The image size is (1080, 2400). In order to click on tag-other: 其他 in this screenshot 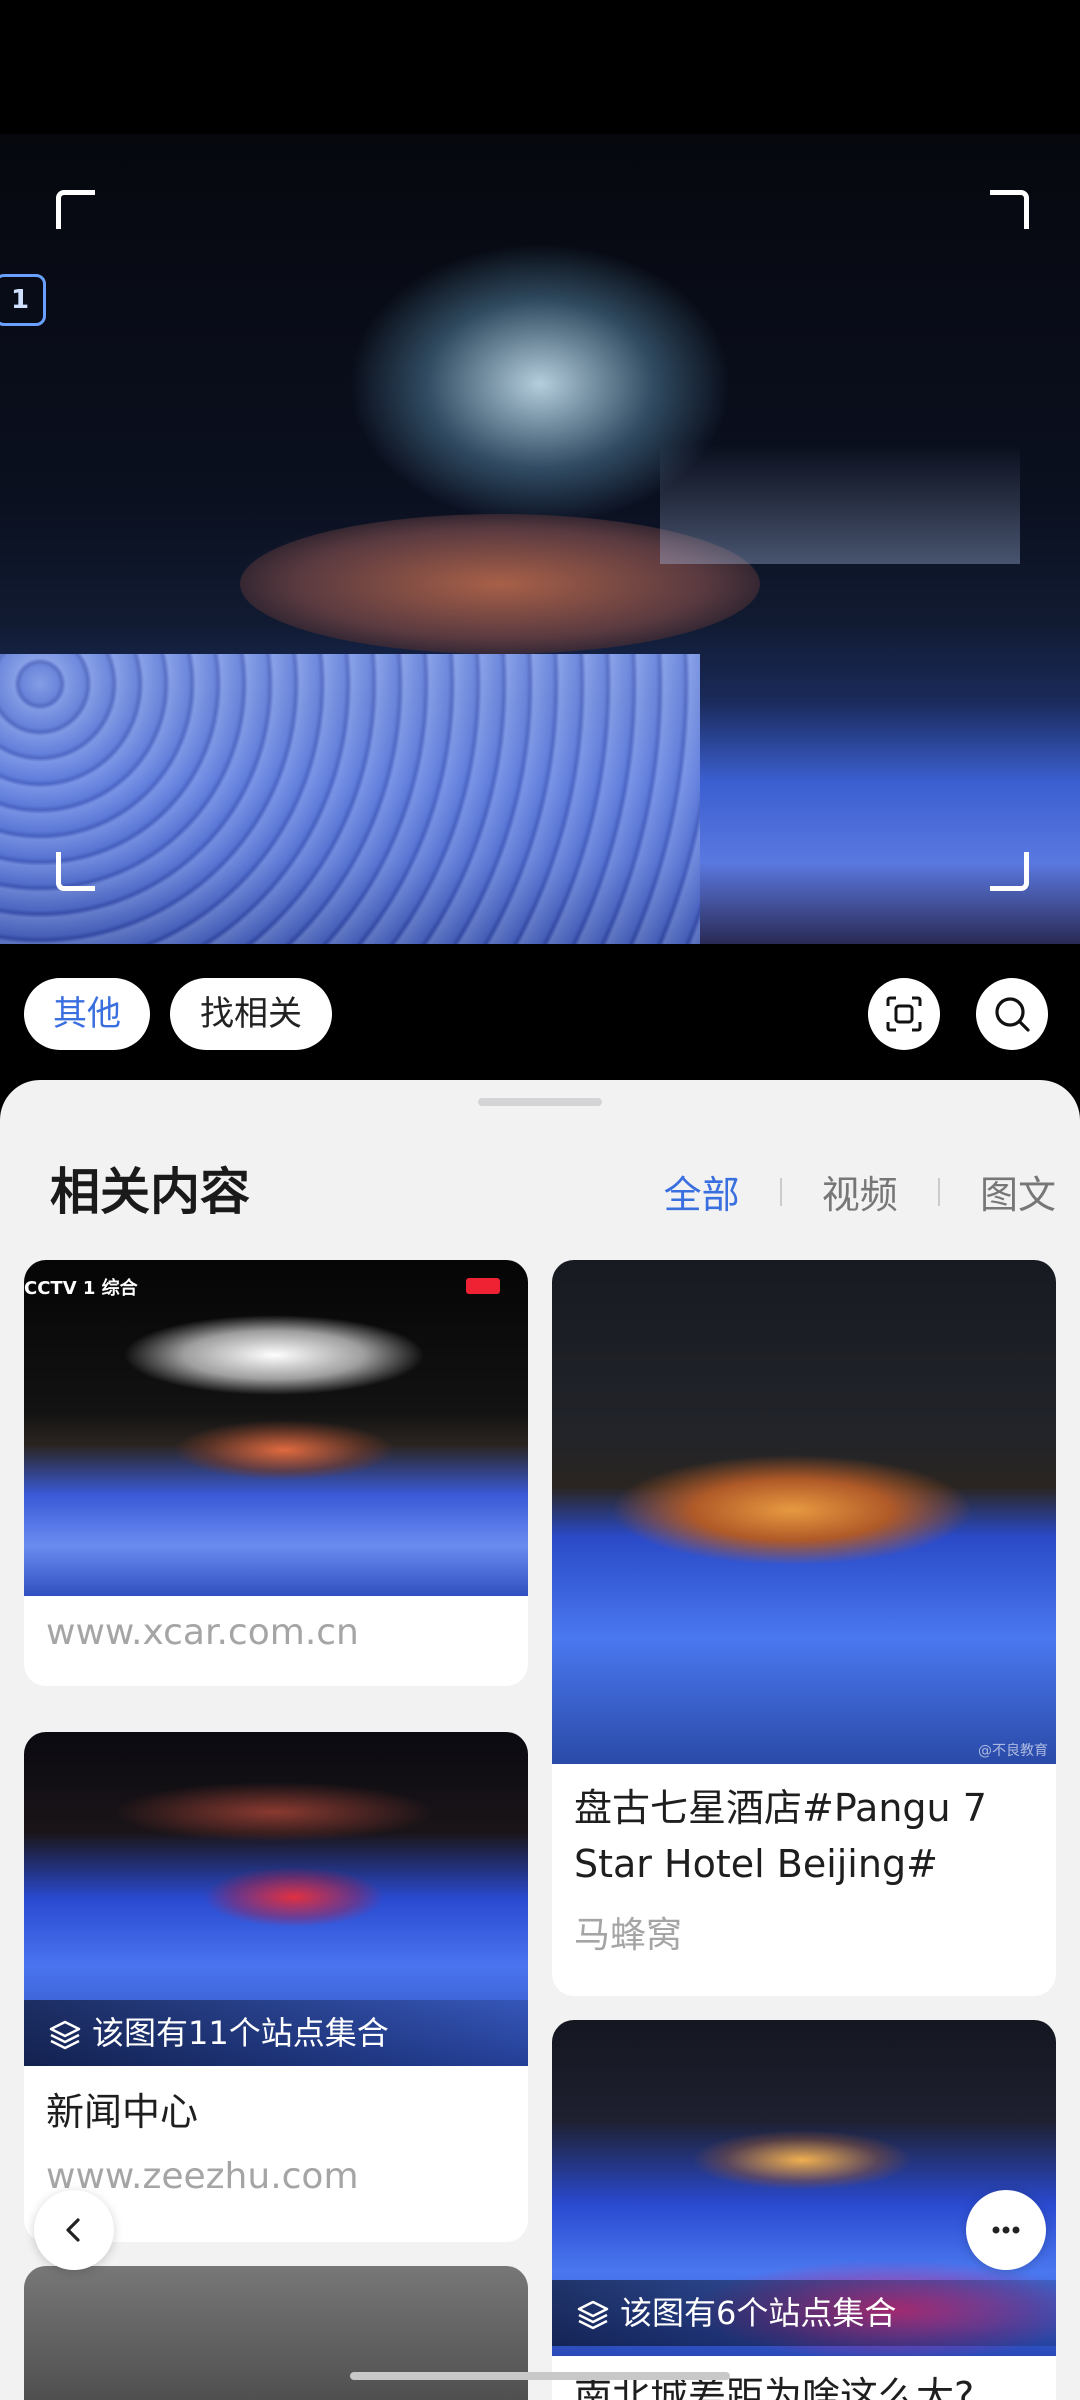, I will do `click(87, 1014)`.